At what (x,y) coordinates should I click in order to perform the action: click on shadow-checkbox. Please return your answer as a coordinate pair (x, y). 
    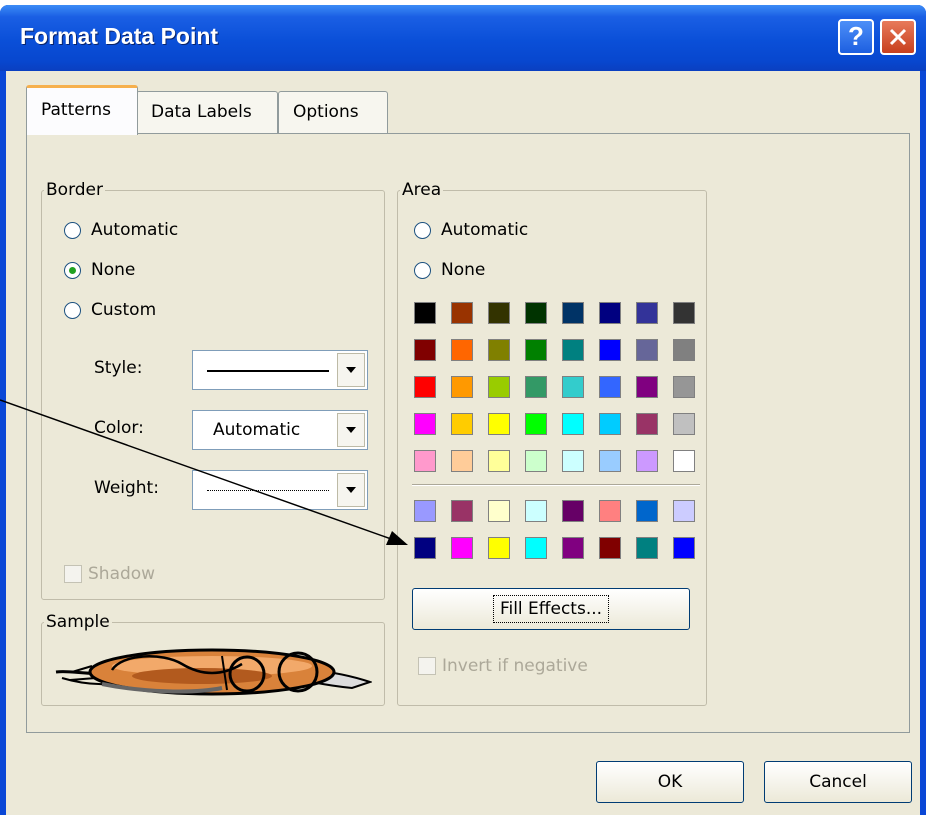
    Looking at the image, I should click on (73, 574).